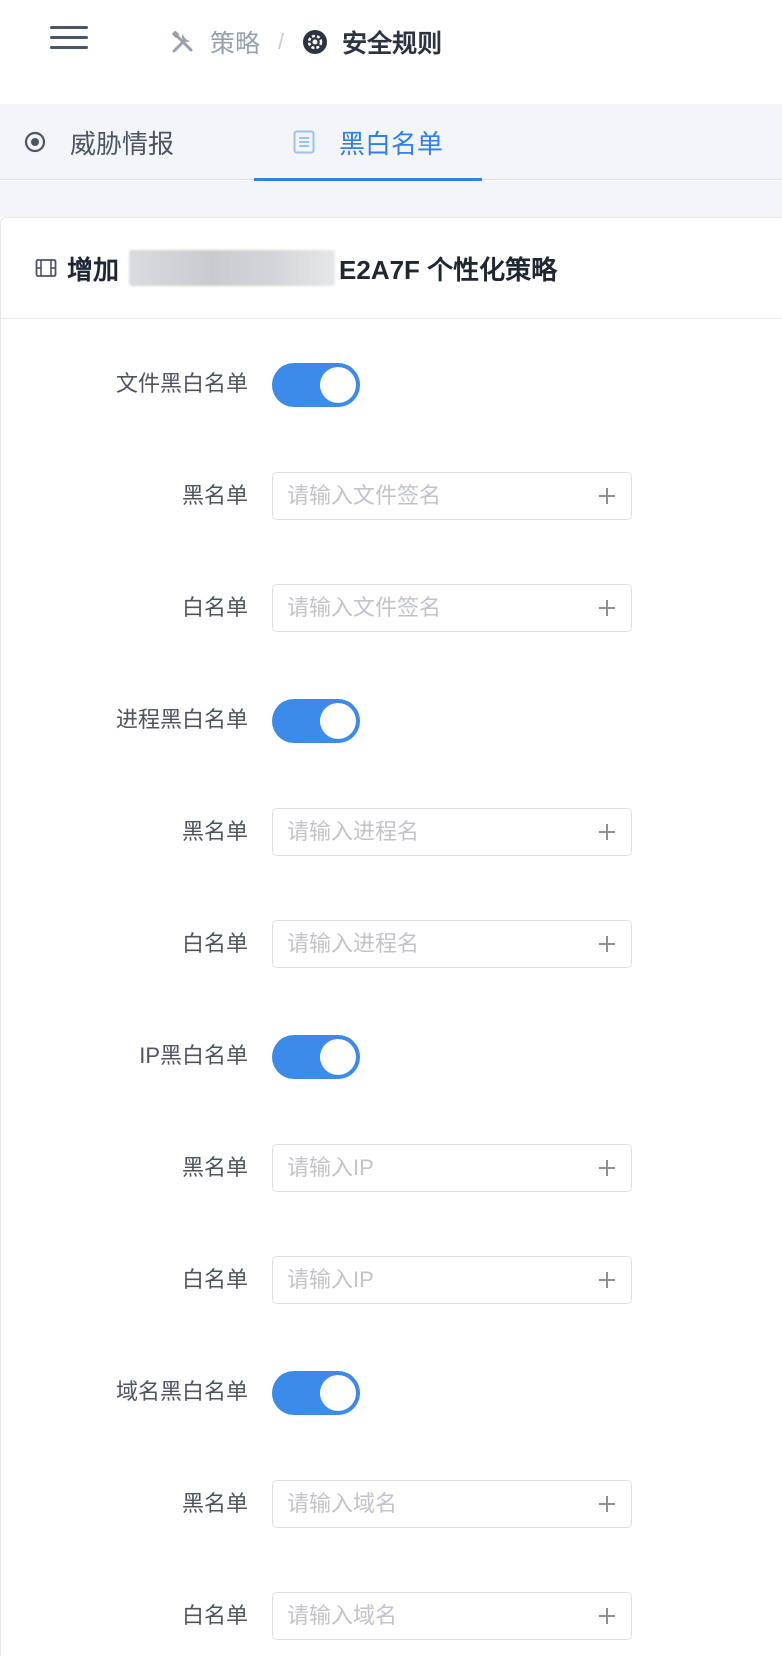  I want to click on file-whitelist-row: 白名单, so click(391, 608).